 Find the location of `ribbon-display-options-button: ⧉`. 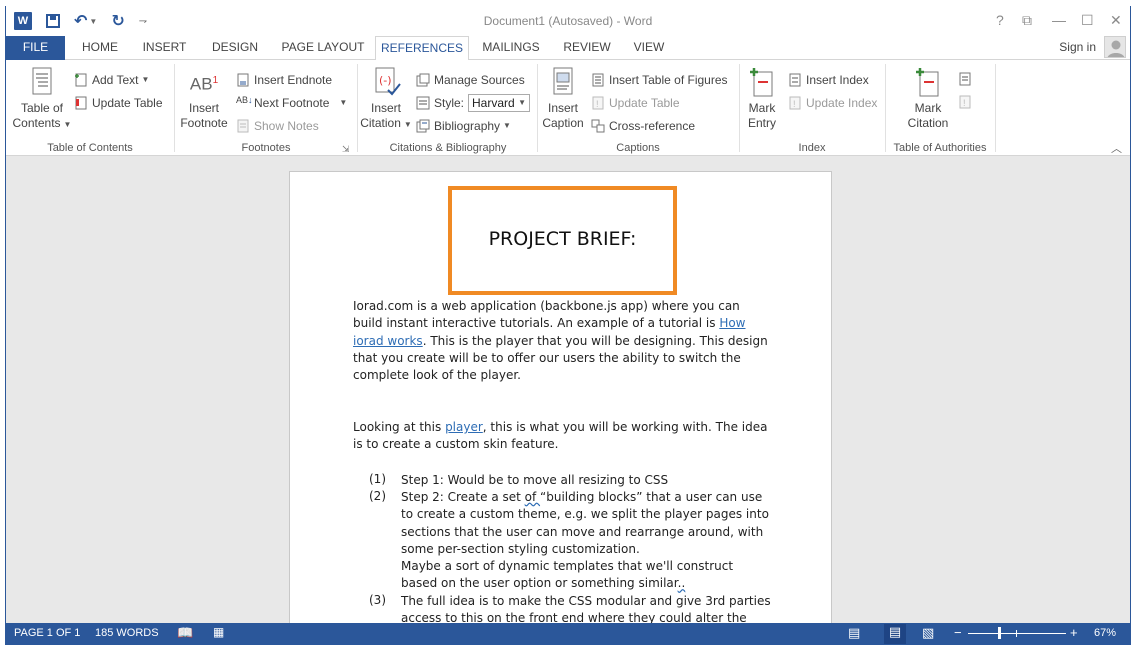

ribbon-display-options-button: ⧉ is located at coordinates (1027, 20).